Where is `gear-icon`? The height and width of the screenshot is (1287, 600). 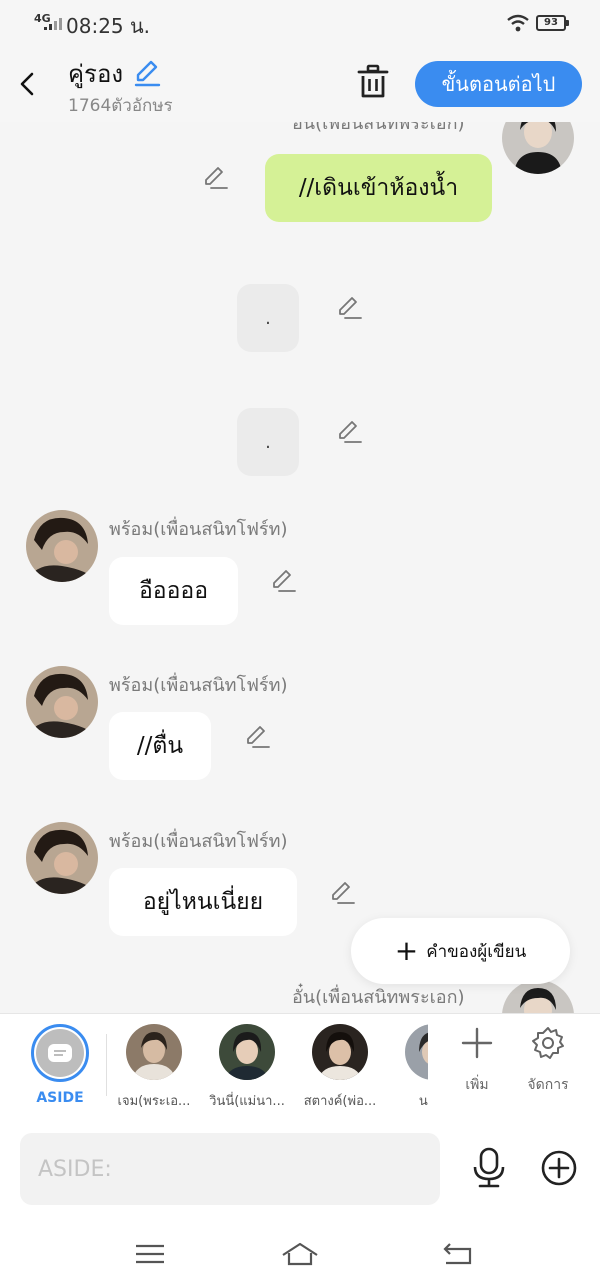
gear-icon is located at coordinates (548, 1043).